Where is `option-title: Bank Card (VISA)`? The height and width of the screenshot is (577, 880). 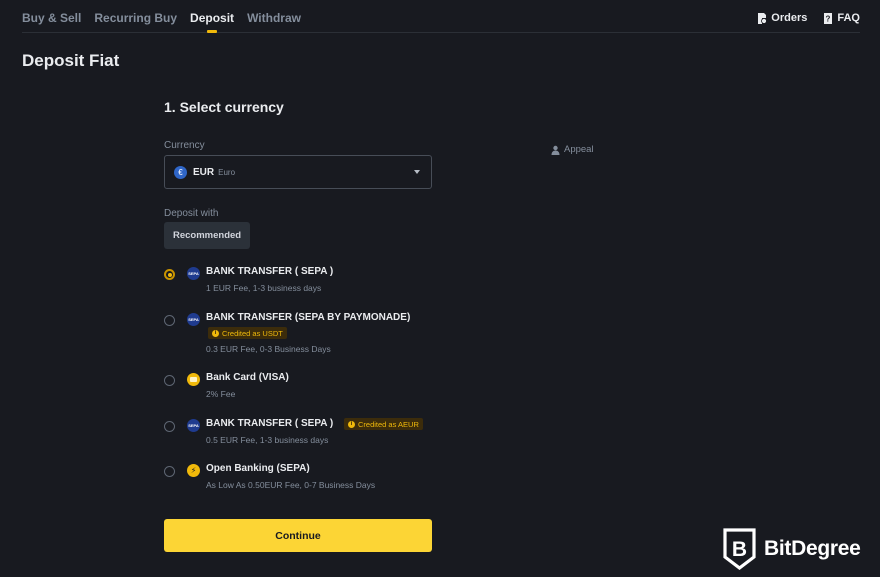
option-title: Bank Card (VISA) is located at coordinates (247, 377).